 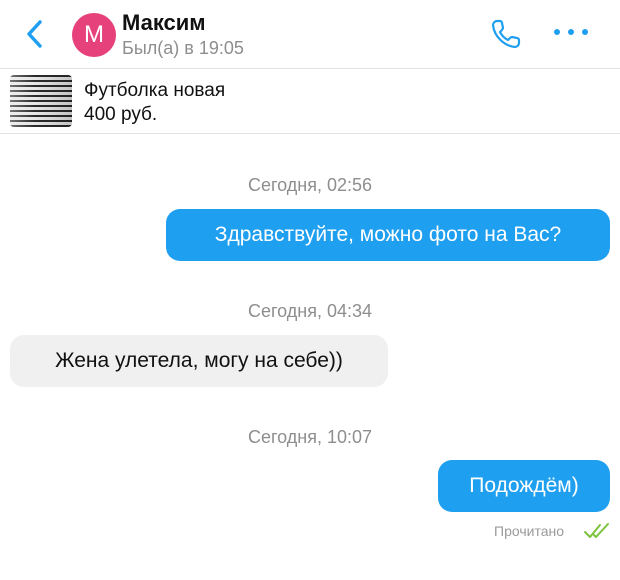 I want to click on product-thumbnail, so click(x=41, y=101).